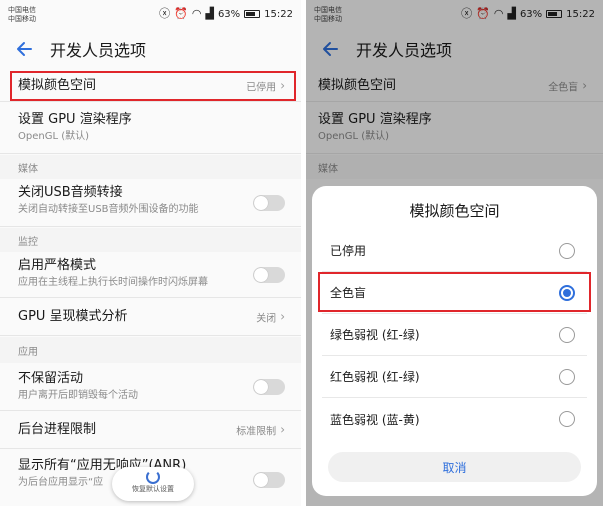 The image size is (603, 506). What do you see at coordinates (454, 467) in the screenshot?
I see `cancel-button: 取消` at bounding box center [454, 467].